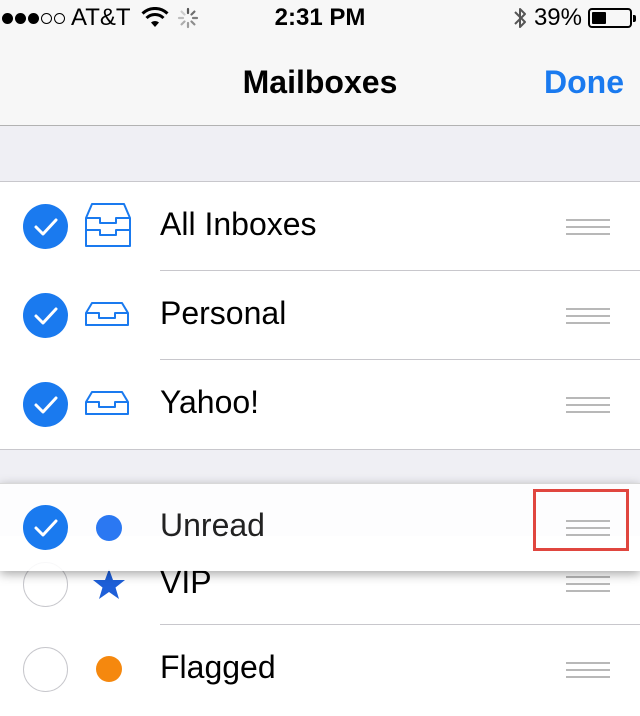  Describe the element at coordinates (557, 17) in the screenshot. I see `battery-percentage: 39%` at that location.